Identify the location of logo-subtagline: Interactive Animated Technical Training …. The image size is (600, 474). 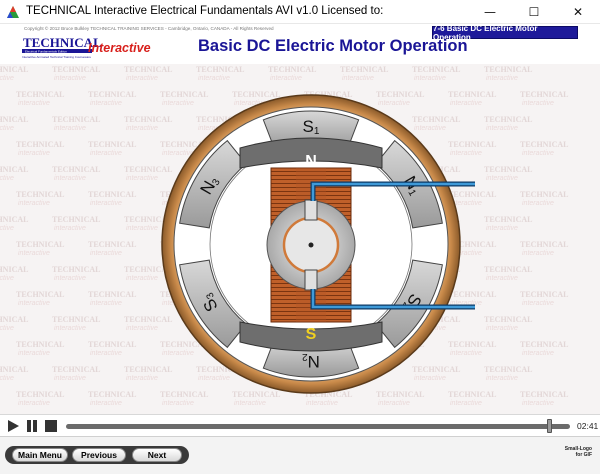
(56, 57).